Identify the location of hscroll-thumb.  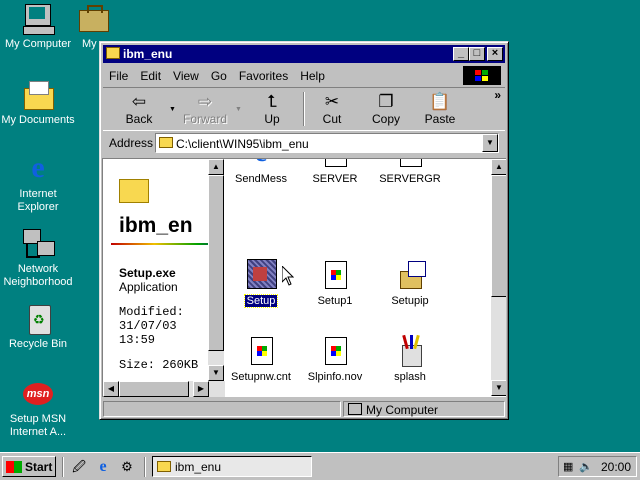
(154, 389).